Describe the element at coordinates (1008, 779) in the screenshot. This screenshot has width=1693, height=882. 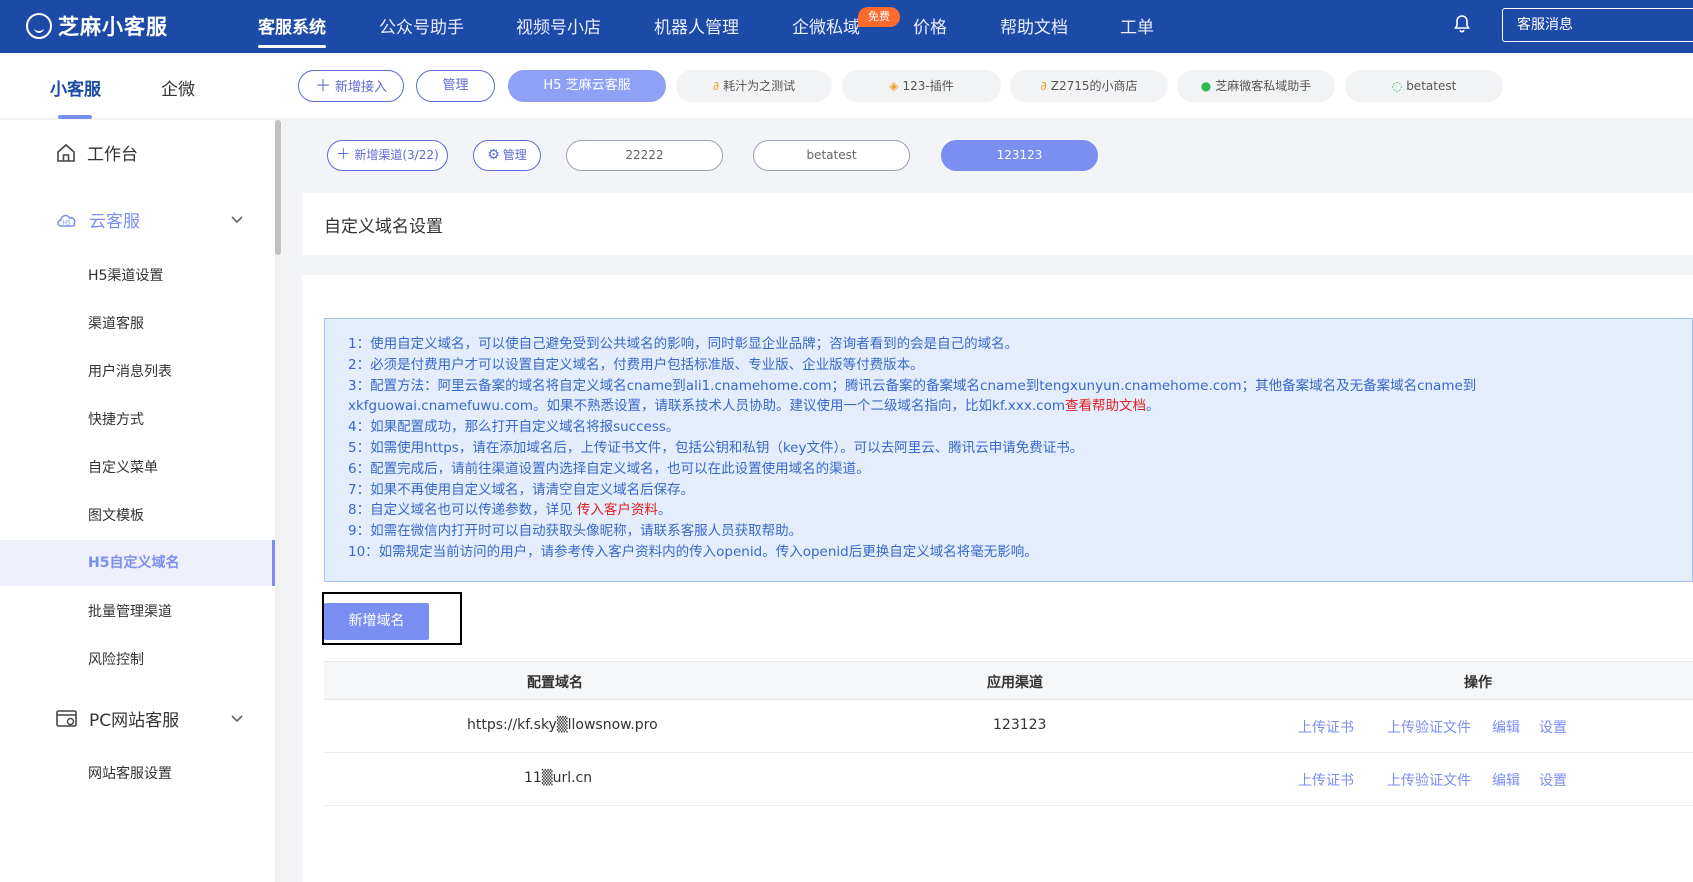
I see `table-row: 11▒url.cn 上传证书 上传验证文件 编辑 设置` at that location.